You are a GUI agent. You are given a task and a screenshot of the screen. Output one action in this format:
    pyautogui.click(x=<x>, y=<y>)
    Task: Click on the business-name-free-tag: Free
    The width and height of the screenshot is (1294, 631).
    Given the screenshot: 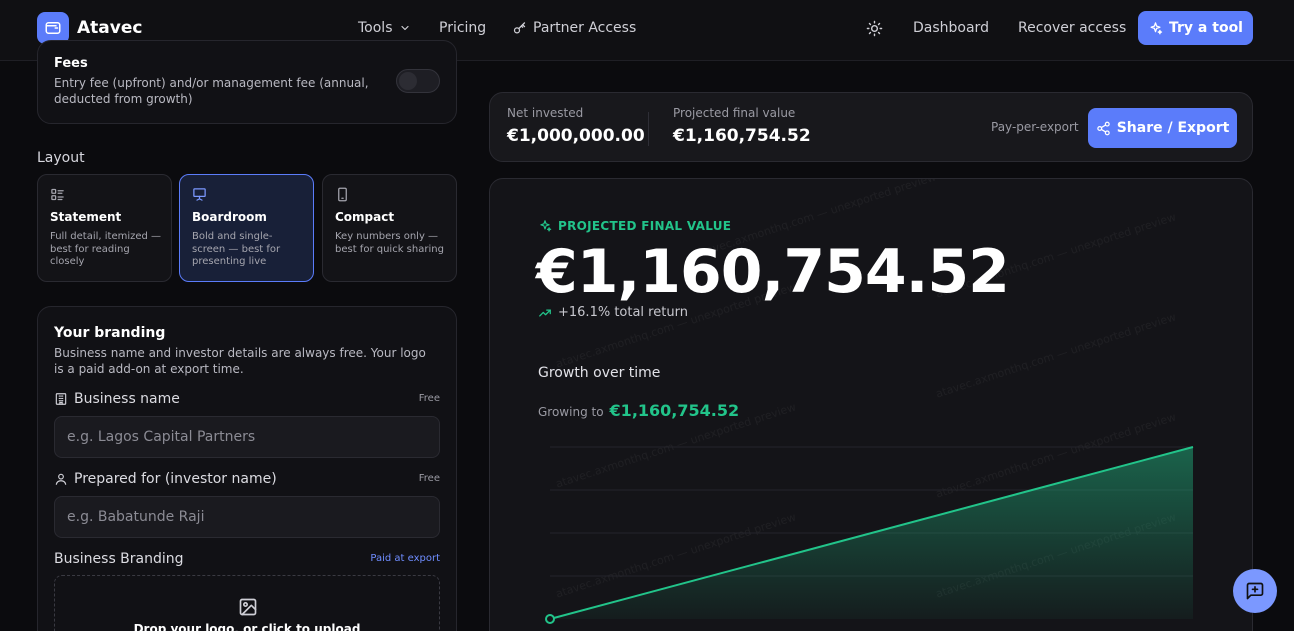 What is the action you would take?
    pyautogui.click(x=429, y=398)
    